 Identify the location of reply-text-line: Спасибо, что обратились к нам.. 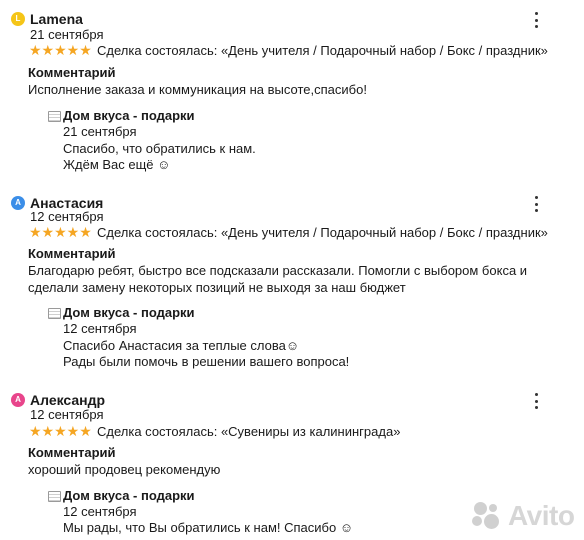
(159, 148).